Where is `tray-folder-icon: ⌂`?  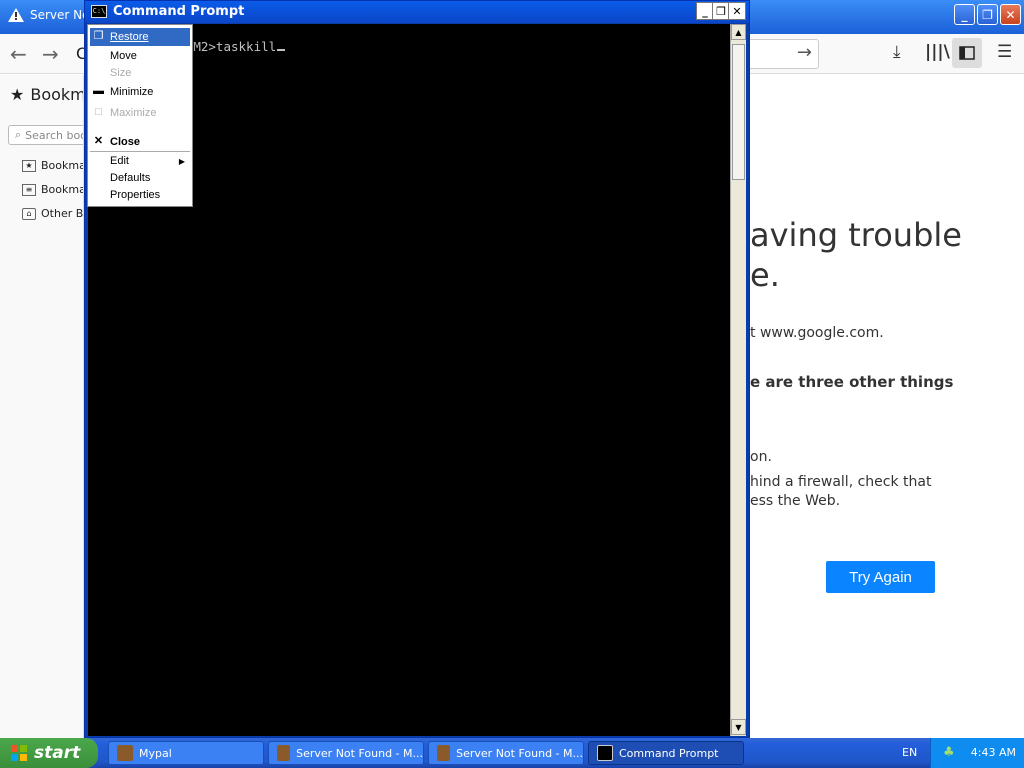 tray-folder-icon: ⌂ is located at coordinates (29, 213).